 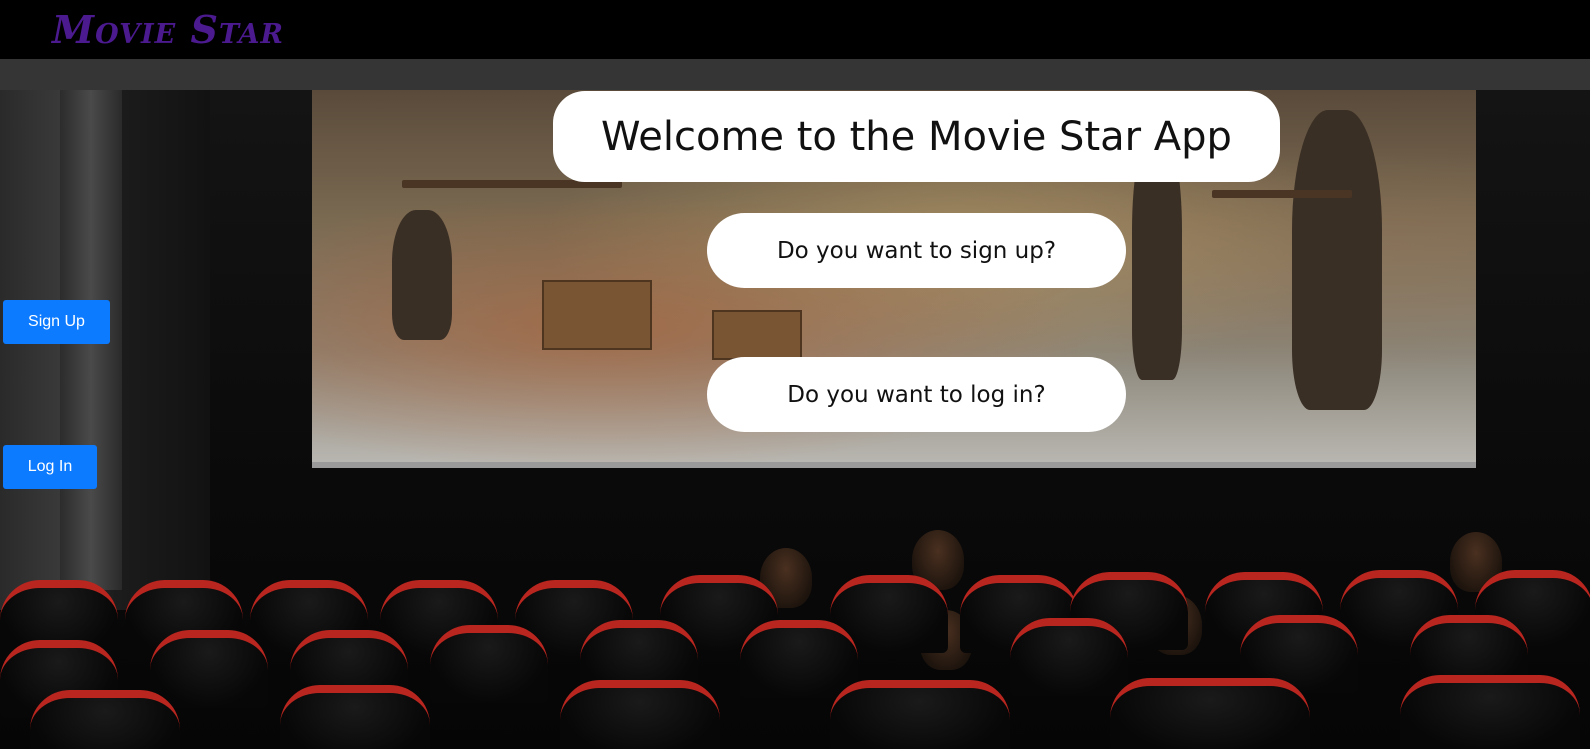 I want to click on top-navbar: Movie Star, so click(x=795, y=29).